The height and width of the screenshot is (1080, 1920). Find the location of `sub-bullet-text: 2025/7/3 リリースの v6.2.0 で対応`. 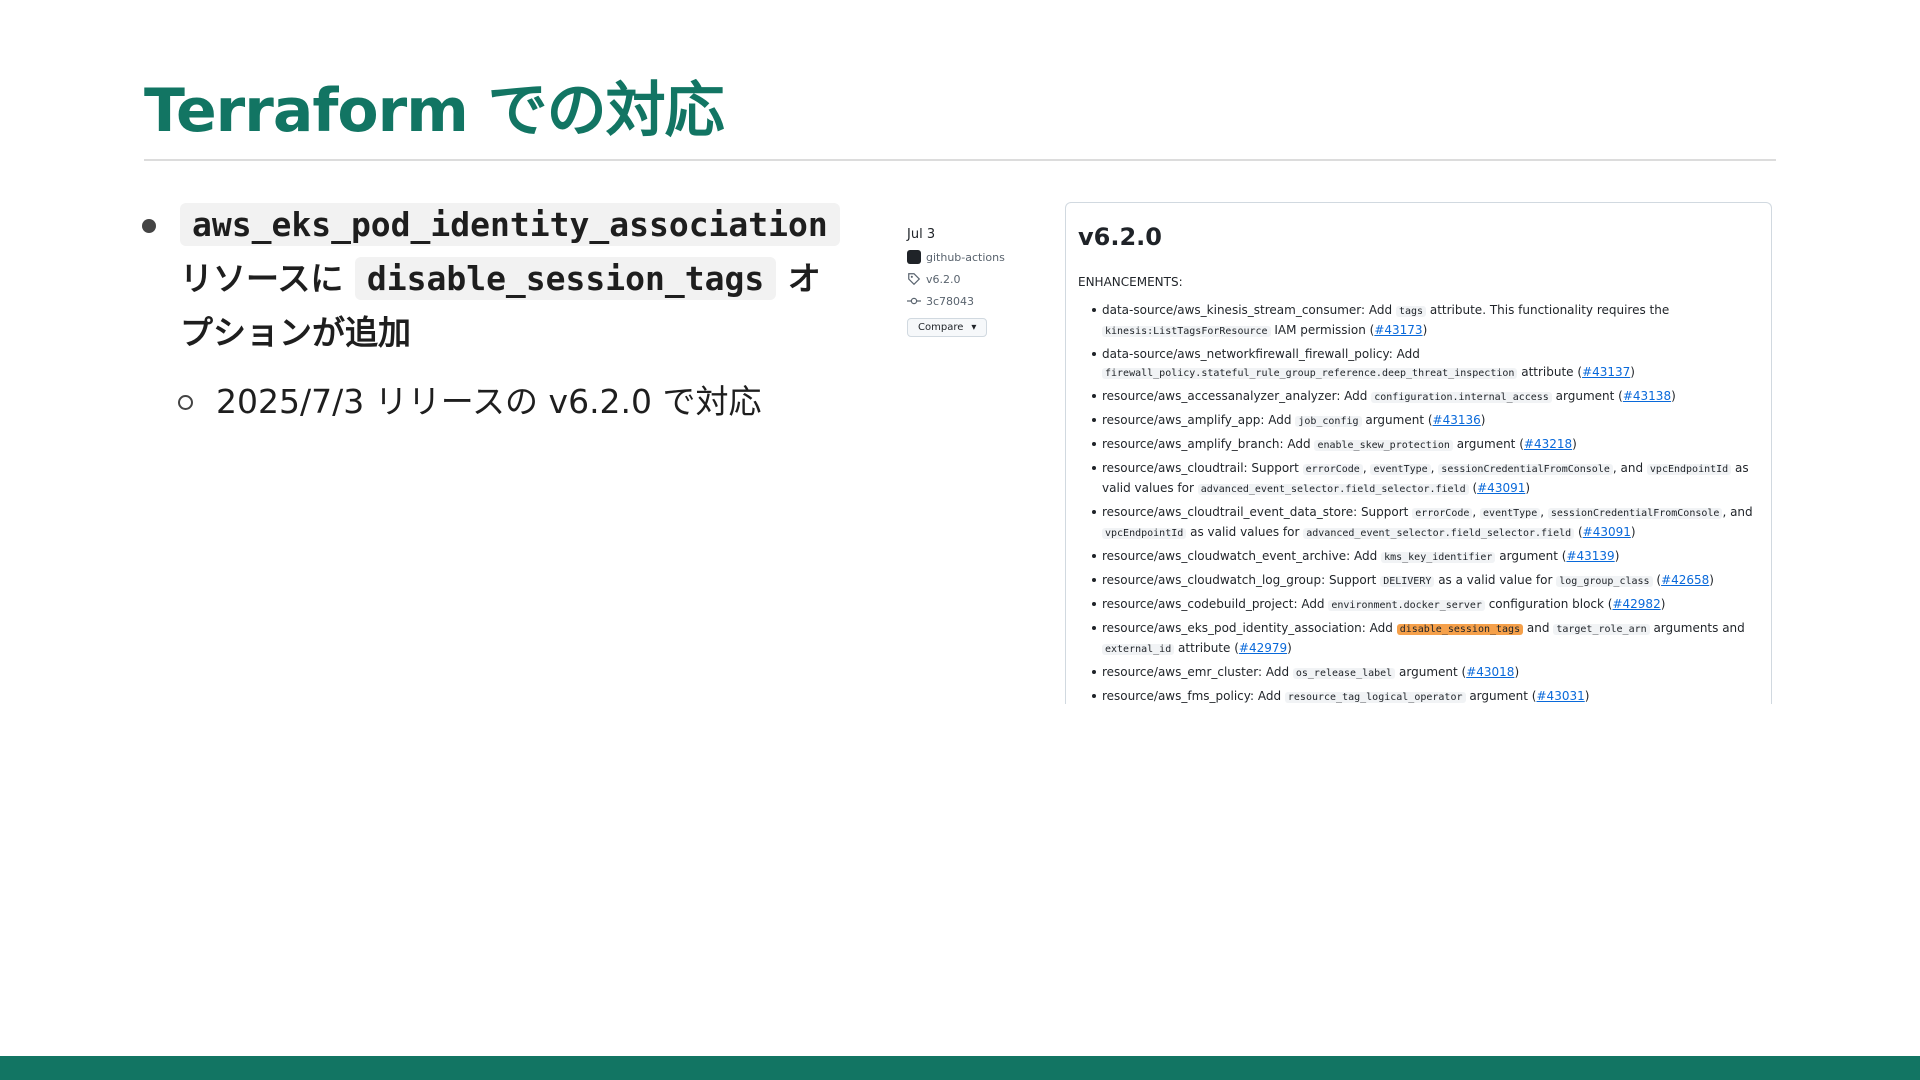

sub-bullet-text: 2025/7/3 リリースの v6.2.0 で対応 is located at coordinates (489, 401).